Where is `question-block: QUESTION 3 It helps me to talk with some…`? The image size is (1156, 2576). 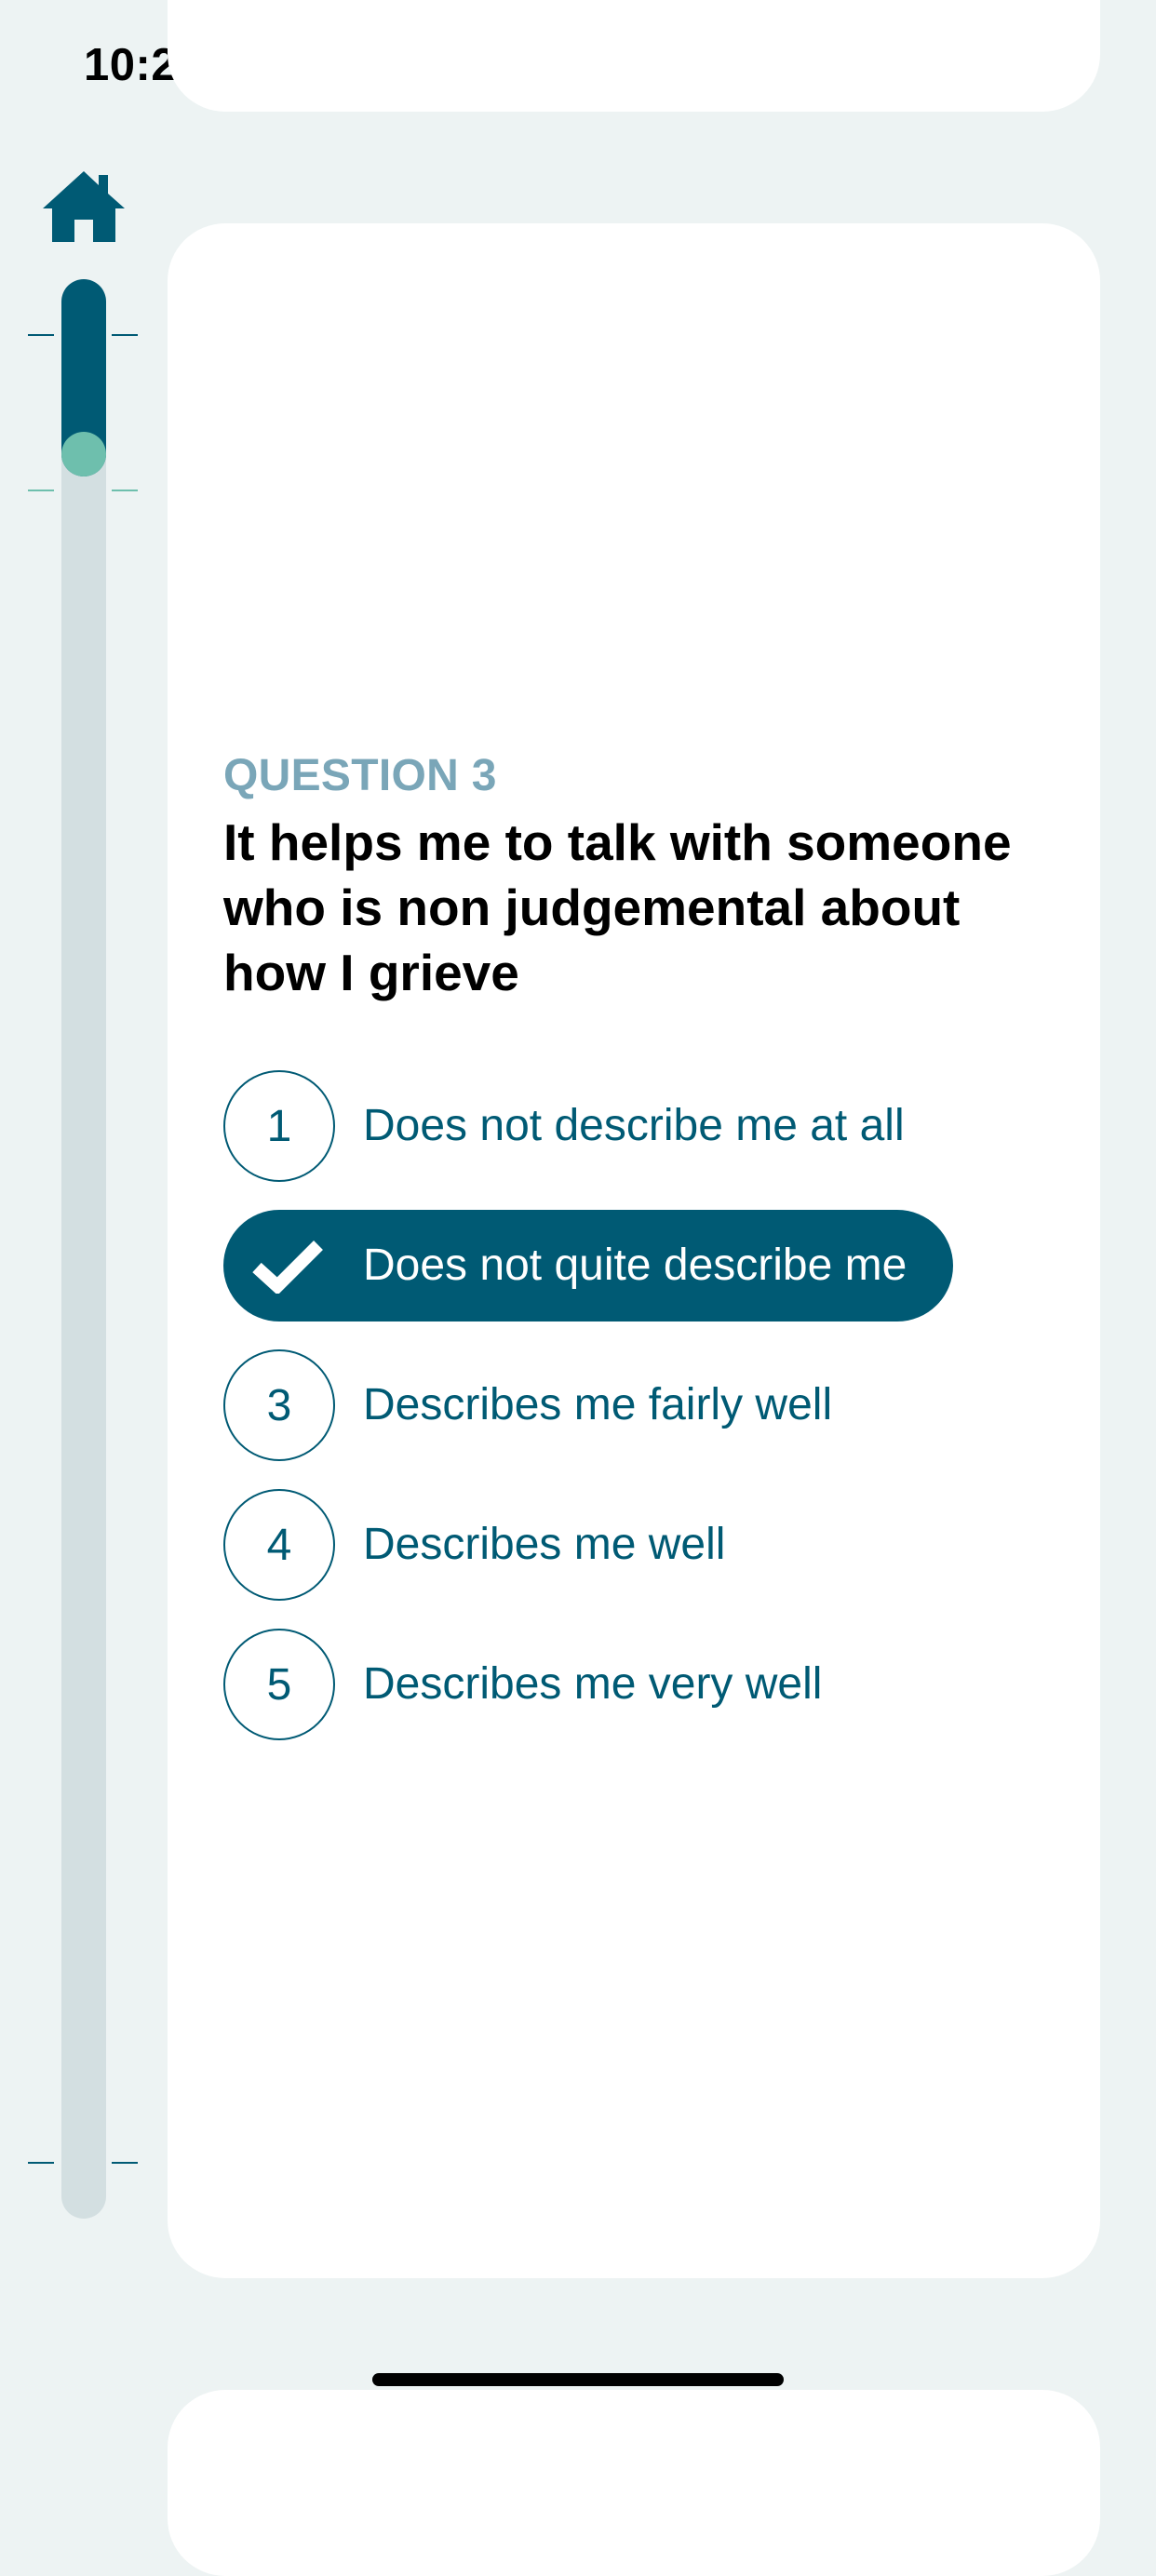 question-block: QUESTION 3 It helps me to talk with some… is located at coordinates (642, 876).